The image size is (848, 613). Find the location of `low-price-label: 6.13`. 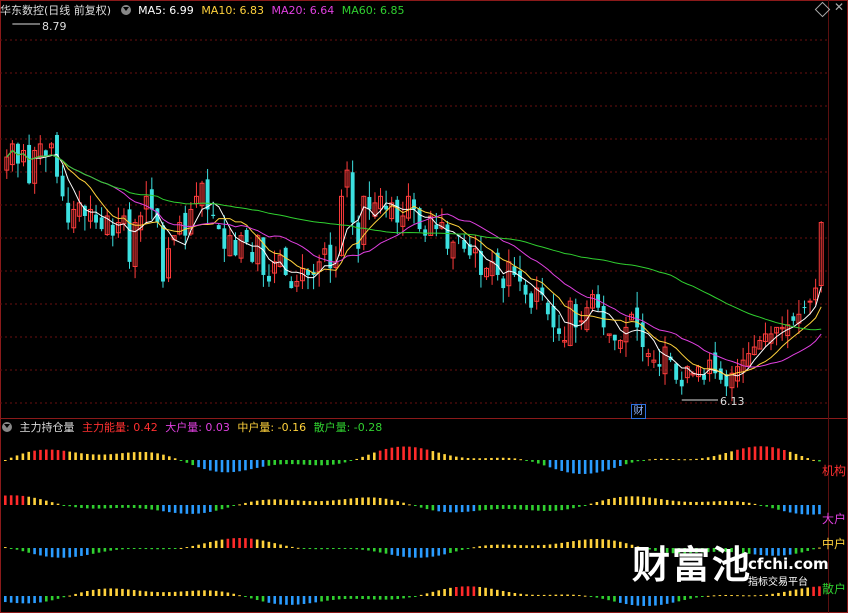

low-price-label: 6.13 is located at coordinates (732, 401).